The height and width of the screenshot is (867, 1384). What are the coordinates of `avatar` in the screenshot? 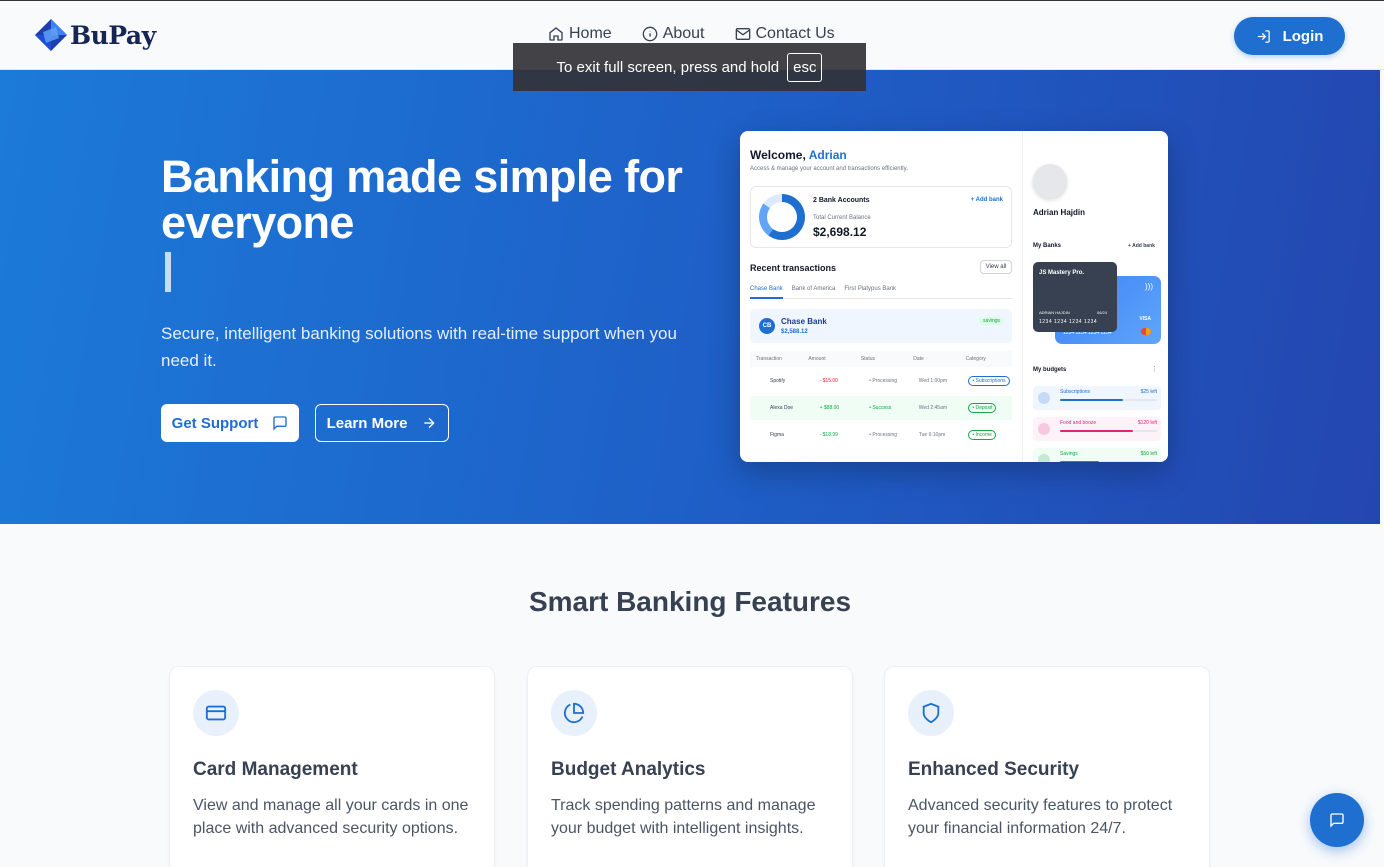 It's located at (1050, 181).